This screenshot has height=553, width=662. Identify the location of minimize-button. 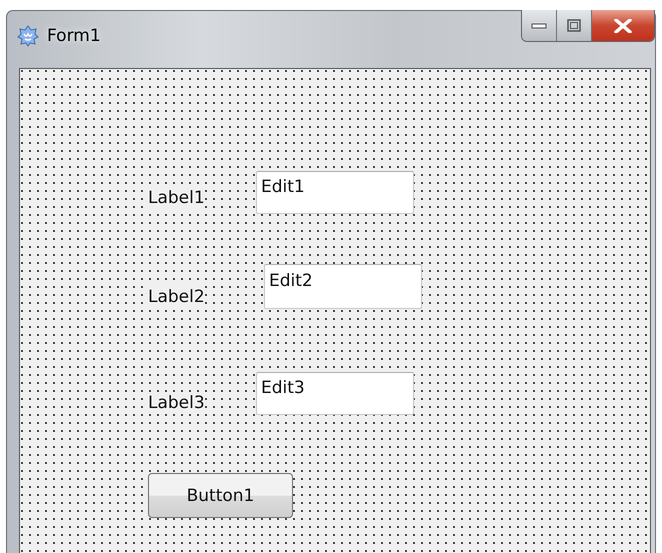
(539, 25).